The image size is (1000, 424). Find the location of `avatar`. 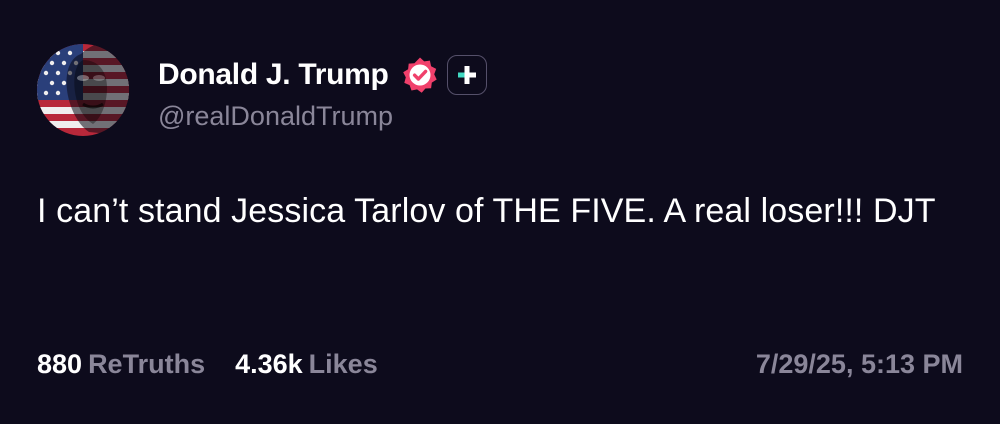

avatar is located at coordinates (83, 90).